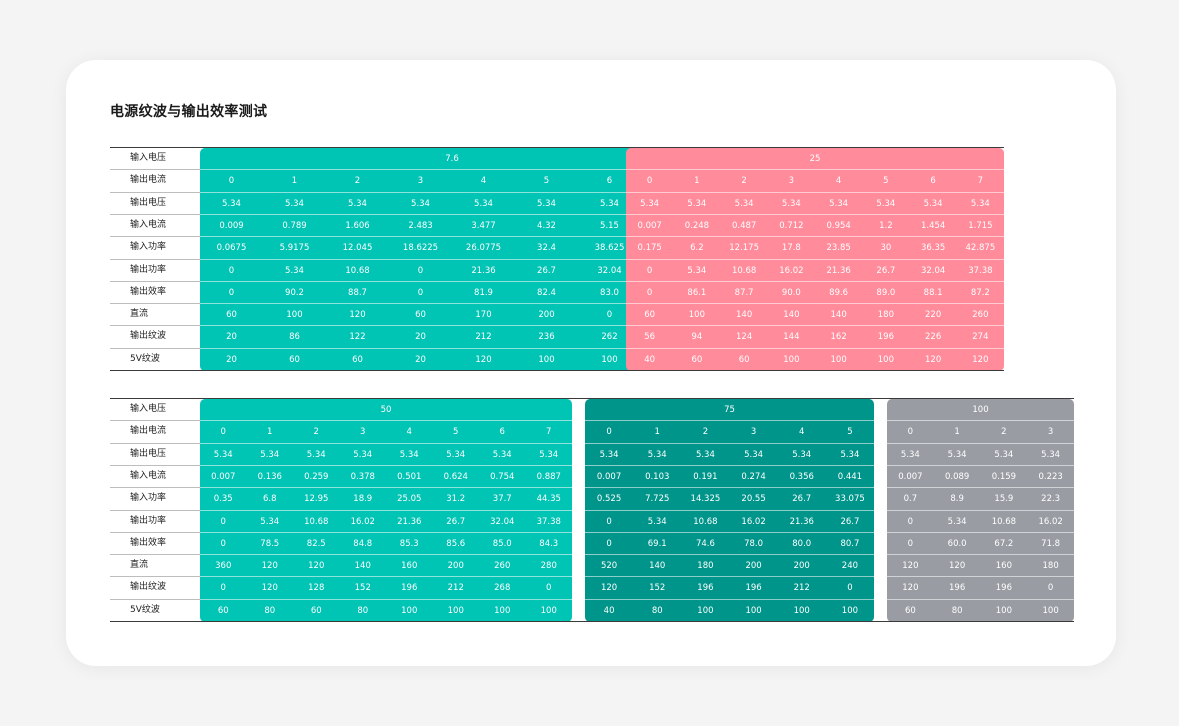 The image size is (1179, 726). What do you see at coordinates (697, 248) in the screenshot?
I see `table-cell: 6.2` at bounding box center [697, 248].